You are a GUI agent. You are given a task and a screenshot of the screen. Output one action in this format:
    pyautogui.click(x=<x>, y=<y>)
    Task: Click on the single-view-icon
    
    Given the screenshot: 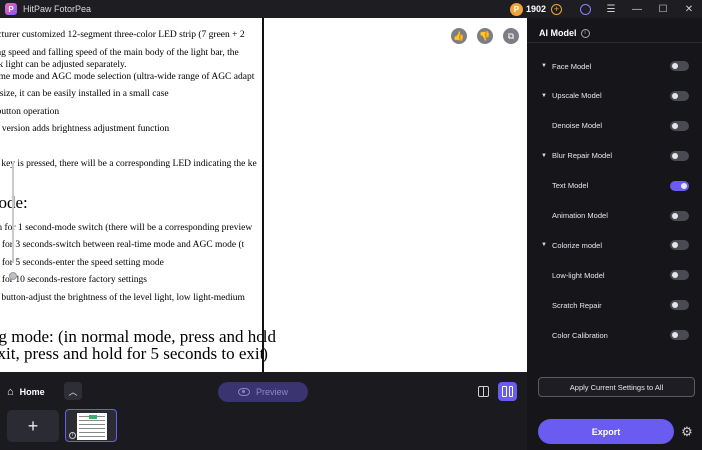 What is the action you would take?
    pyautogui.click(x=483, y=391)
    